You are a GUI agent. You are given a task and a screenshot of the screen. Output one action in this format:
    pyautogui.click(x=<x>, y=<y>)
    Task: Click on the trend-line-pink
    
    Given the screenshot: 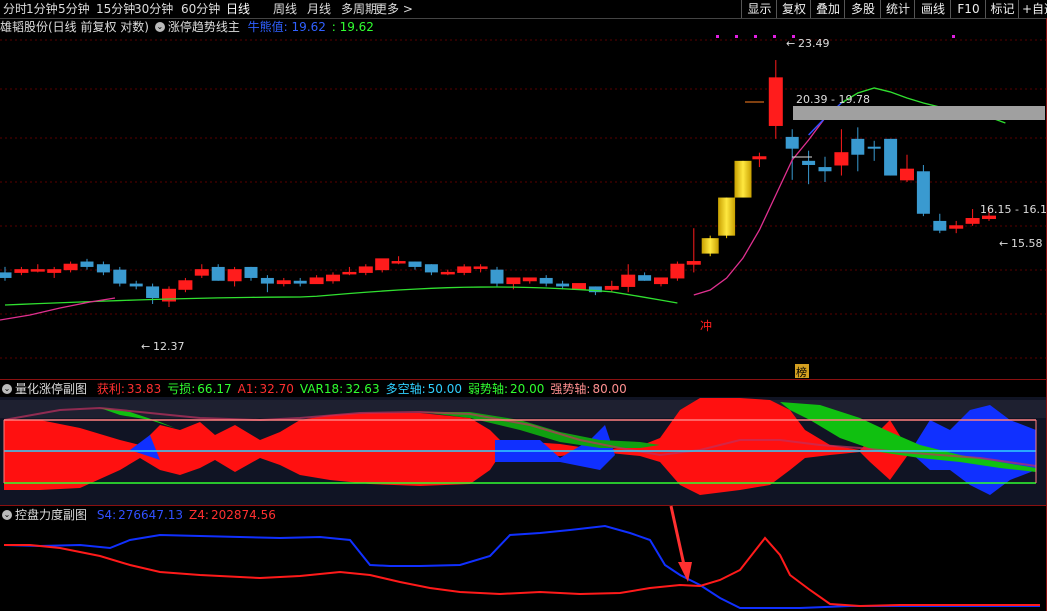 What is the action you would take?
    pyautogui.click(x=58, y=309)
    